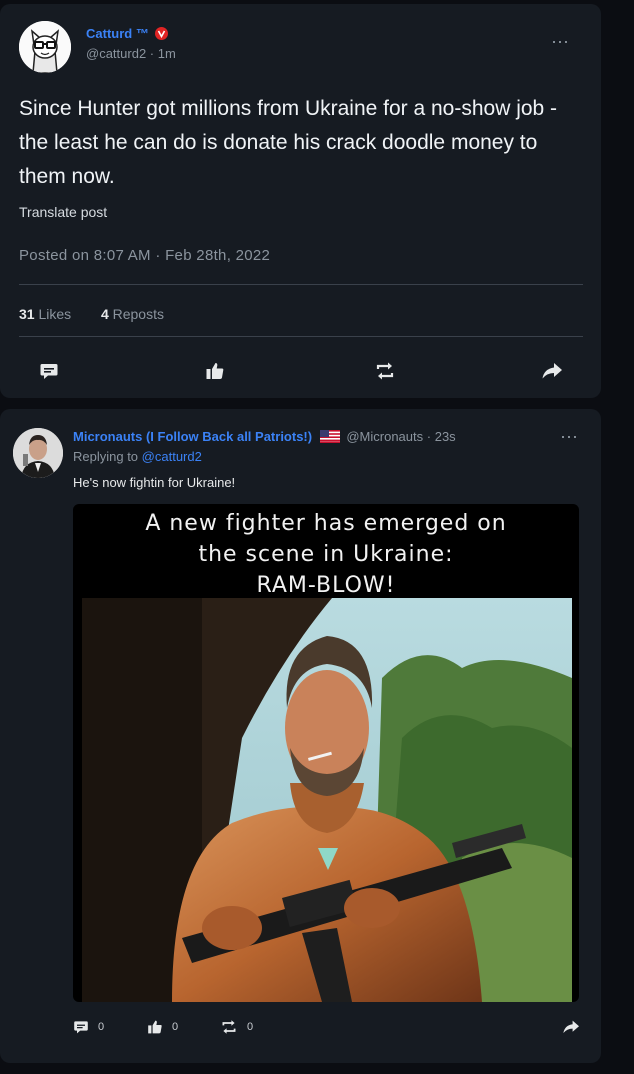 The height and width of the screenshot is (1074, 634). What do you see at coordinates (154, 482) in the screenshot?
I see `reply-text: He's now fightin for Ukraine!` at bounding box center [154, 482].